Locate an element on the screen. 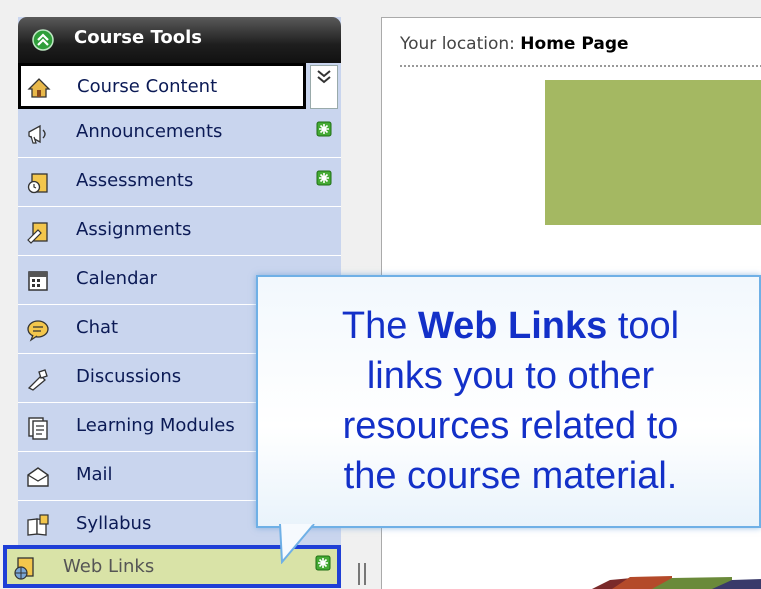 The width and height of the screenshot is (761, 589). breadcrumb: Your location: Home Page is located at coordinates (514, 44).